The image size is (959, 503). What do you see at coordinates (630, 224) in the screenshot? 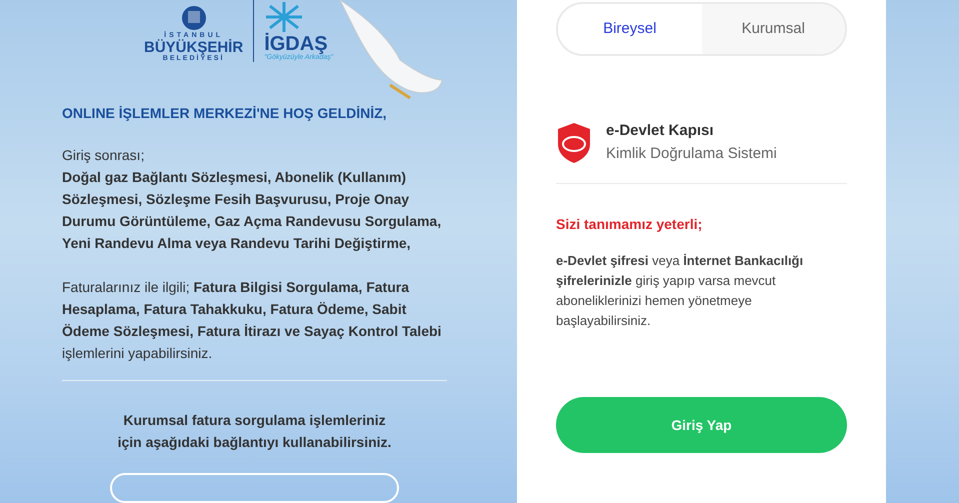
I see `notice-heading: Sizi tanımamız yeterli;` at bounding box center [630, 224].